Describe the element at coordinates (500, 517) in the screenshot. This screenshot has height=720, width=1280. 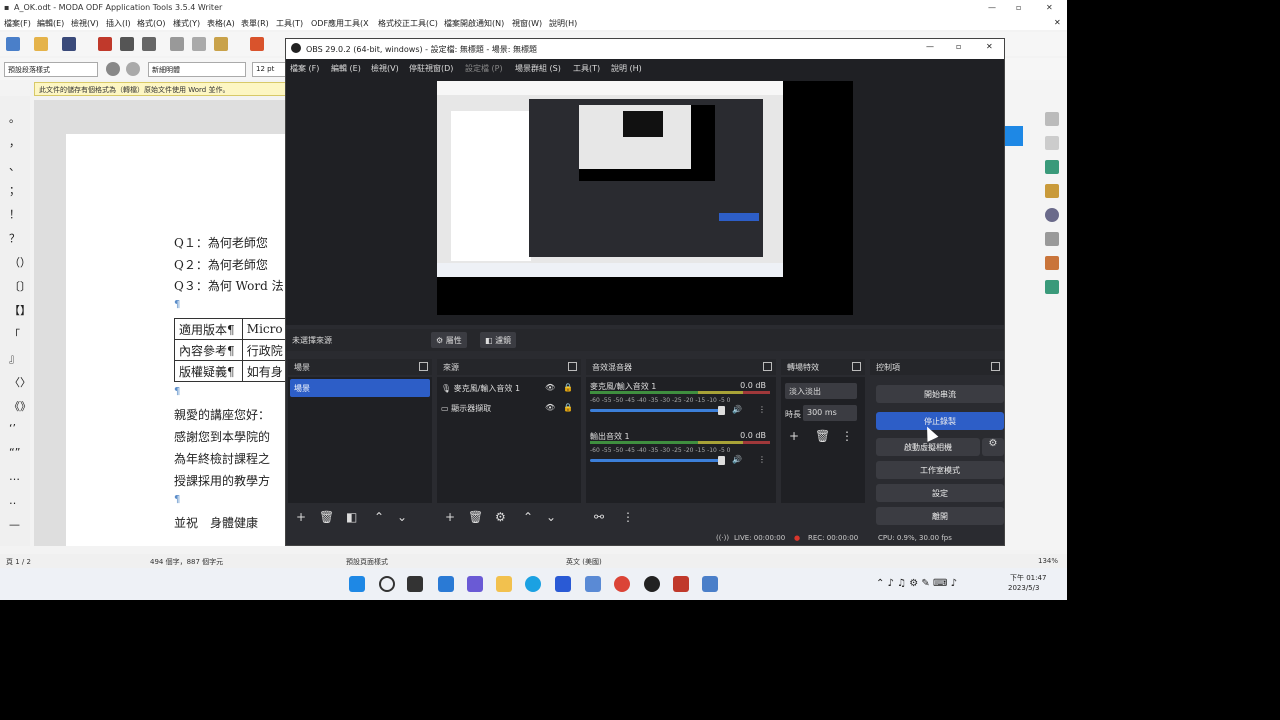
I see `gear-icon: ⚙` at that location.